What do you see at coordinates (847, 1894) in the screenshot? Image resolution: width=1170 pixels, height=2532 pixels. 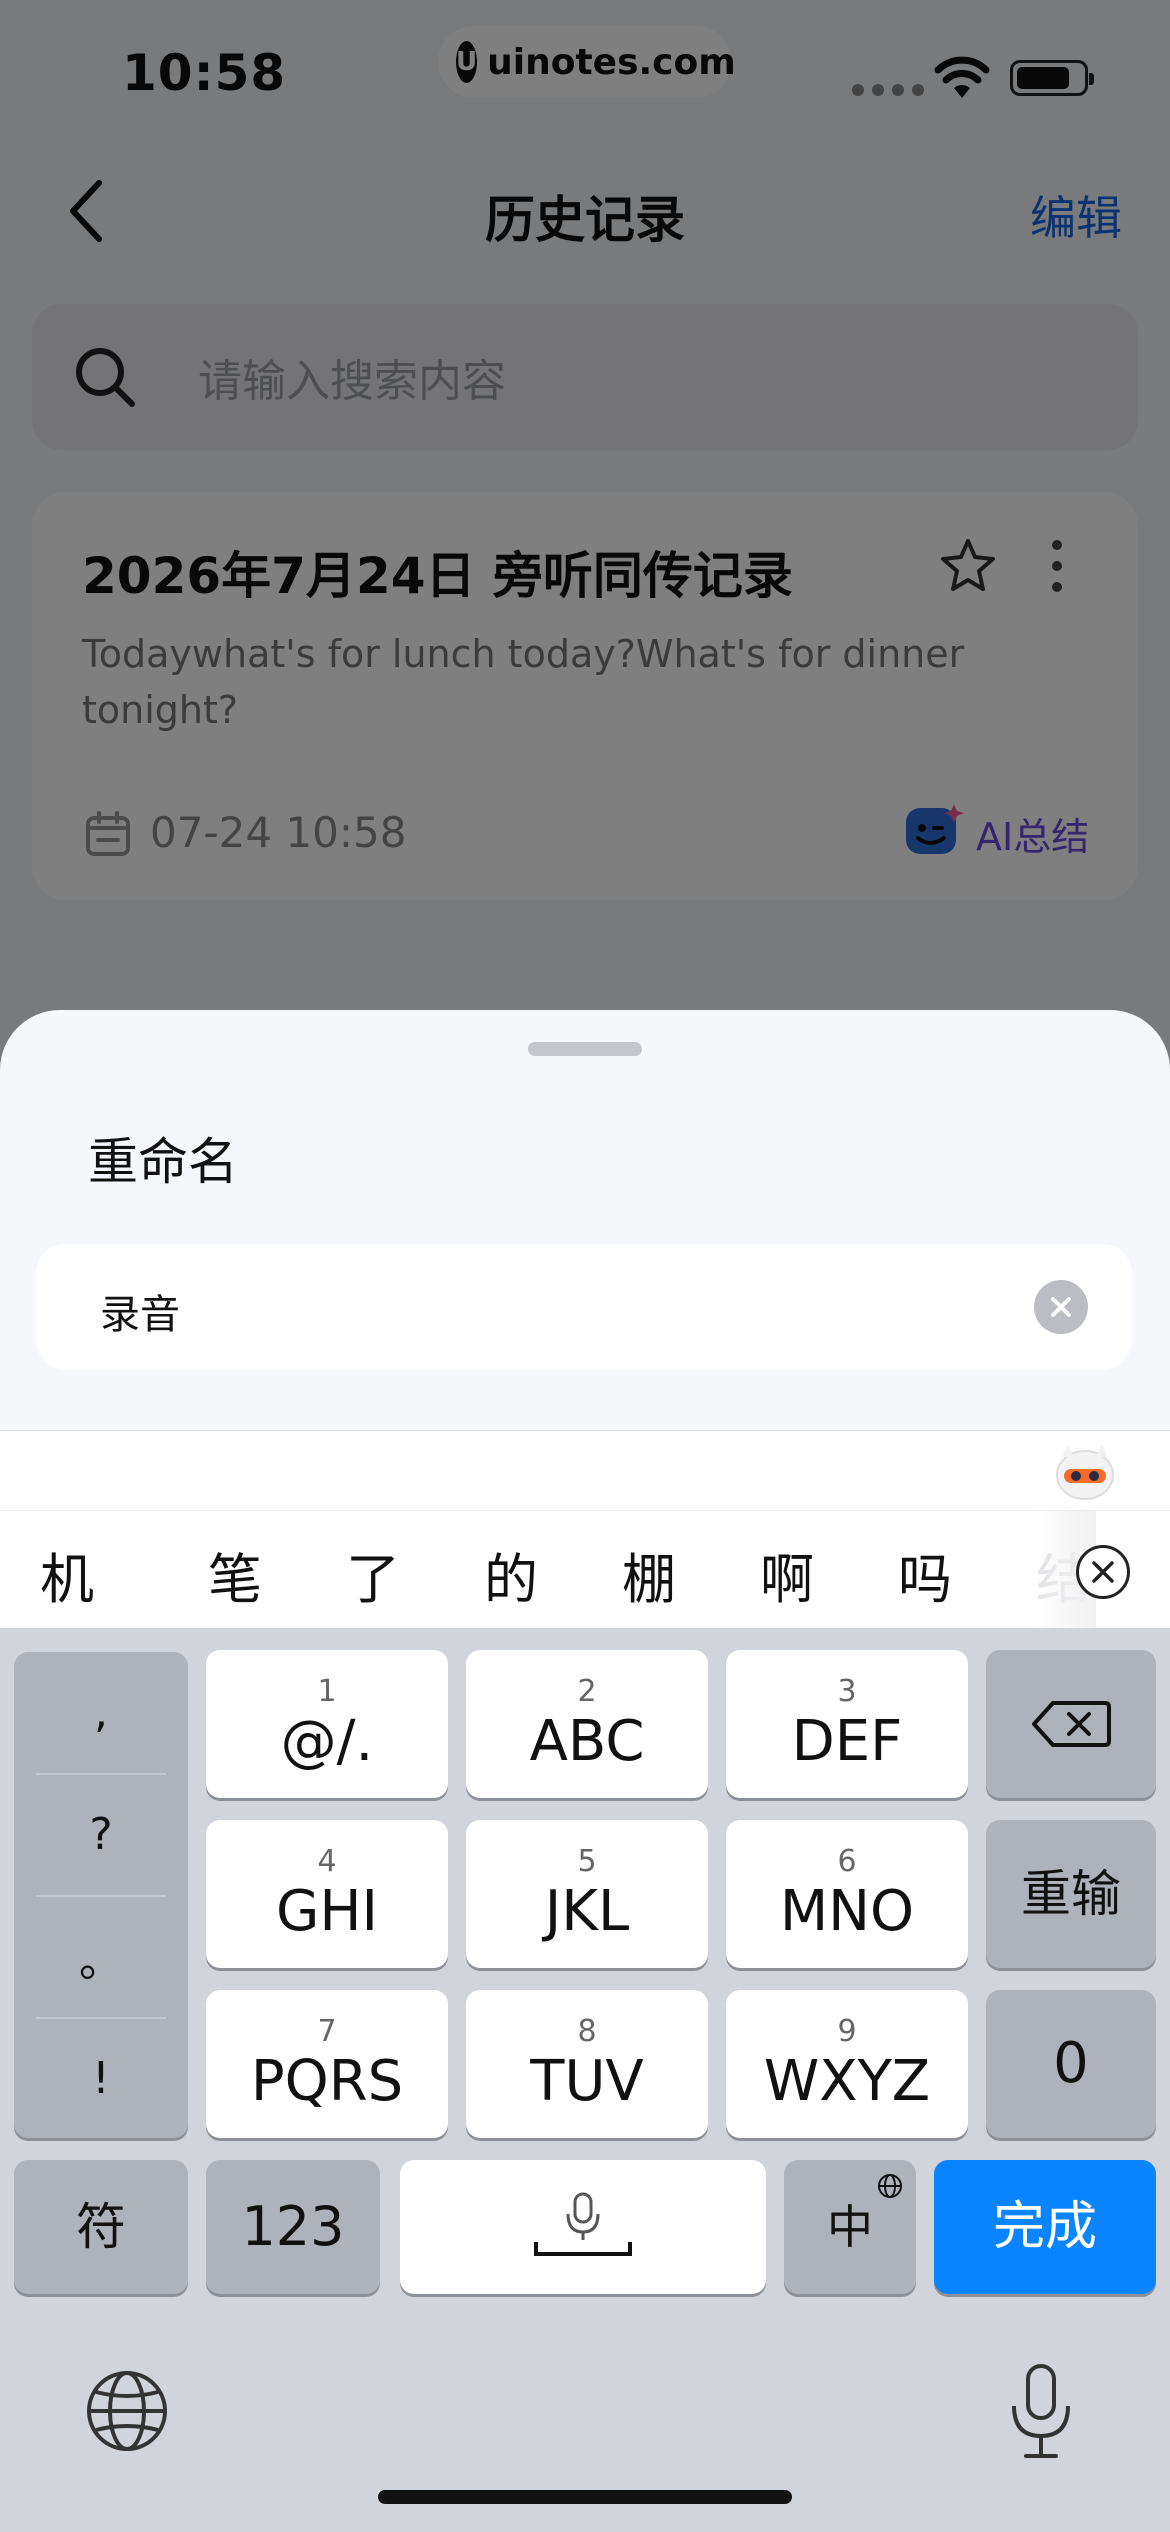 I see `key-6: 6 MNO` at bounding box center [847, 1894].